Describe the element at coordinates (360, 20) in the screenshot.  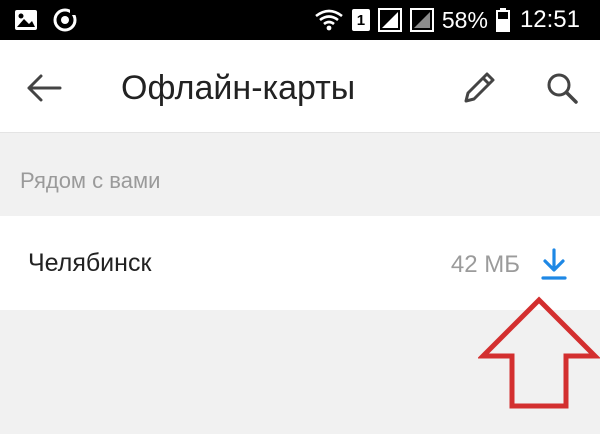
I see `sim-1-icon: 1` at that location.